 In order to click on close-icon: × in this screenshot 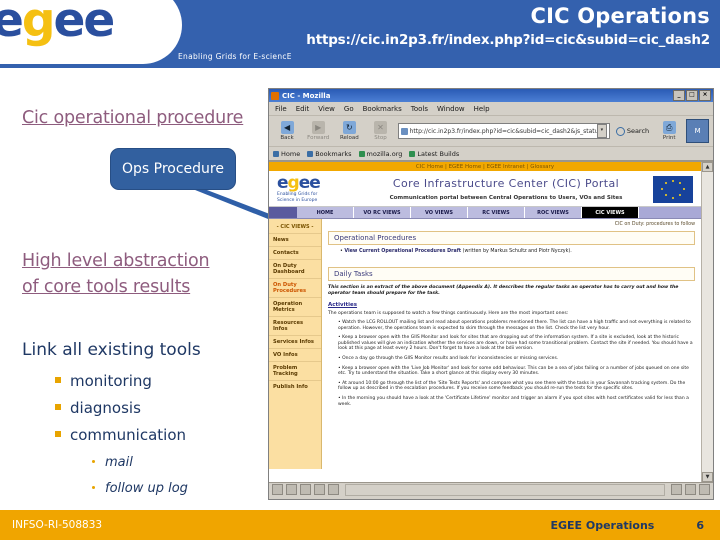, I will do `click(705, 95)`.